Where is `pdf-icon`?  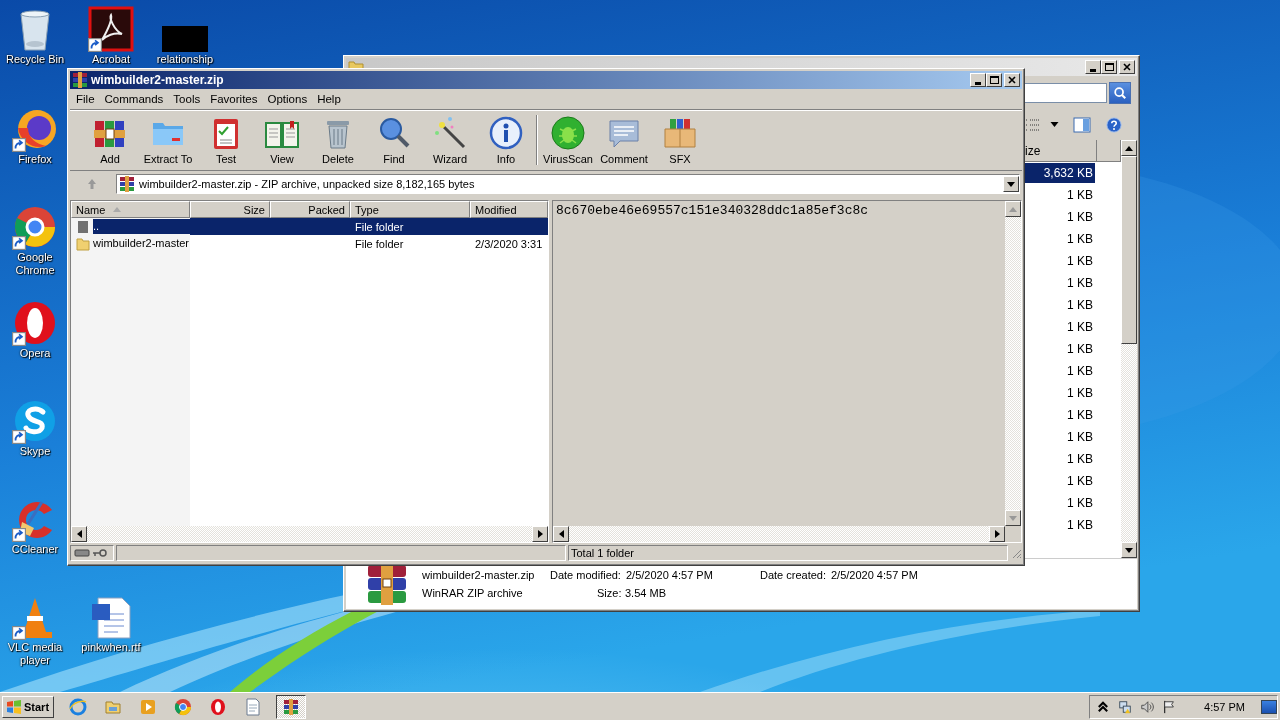
pdf-icon is located at coordinates (111, 29).